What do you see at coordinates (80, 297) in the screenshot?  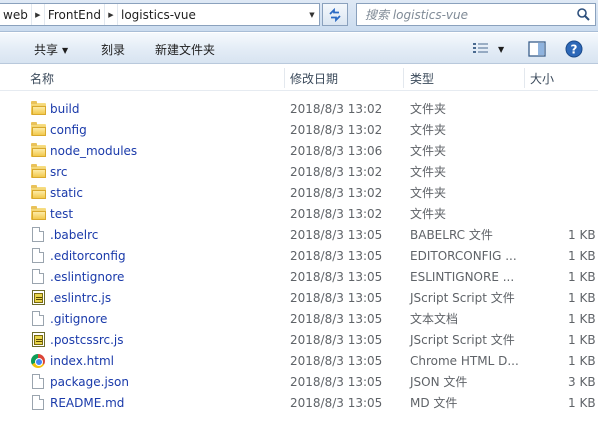 I see `file-name: .eslintrc.js` at bounding box center [80, 297].